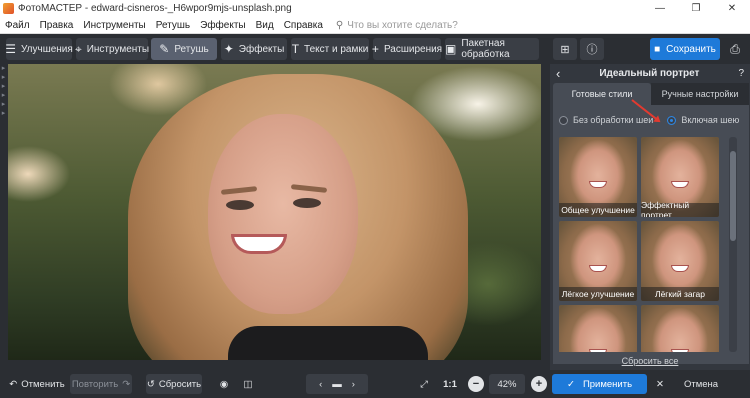 Image resolution: width=750 pixels, height=398 pixels. Describe the element at coordinates (710, 120) in the screenshot. I see `radio-with-neck-label: Включая шею` at that location.